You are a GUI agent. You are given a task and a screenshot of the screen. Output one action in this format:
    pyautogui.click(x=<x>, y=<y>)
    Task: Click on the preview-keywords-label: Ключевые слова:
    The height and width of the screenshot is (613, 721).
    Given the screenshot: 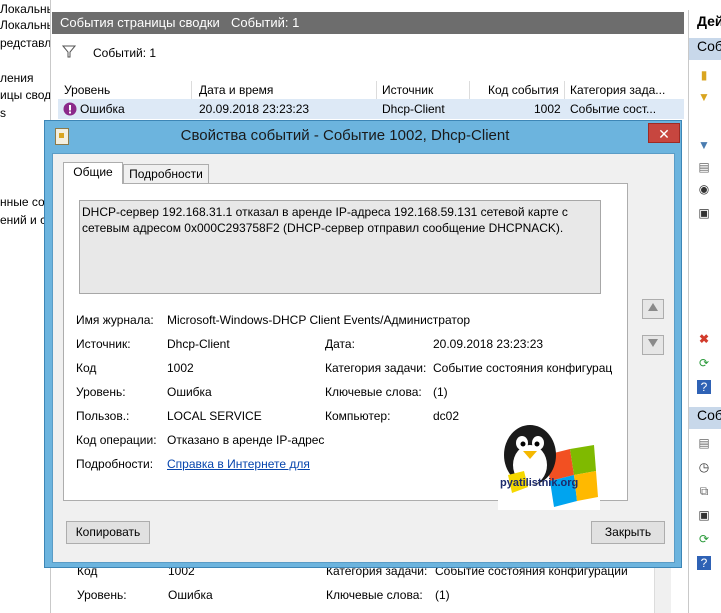 What is the action you would take?
    pyautogui.click(x=374, y=595)
    